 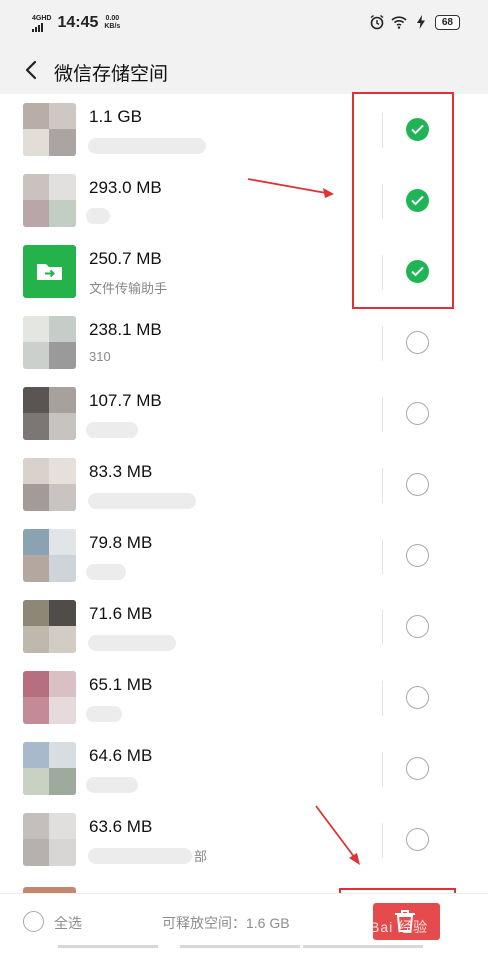 I want to click on item-size: 107.7 MB, so click(x=125, y=400).